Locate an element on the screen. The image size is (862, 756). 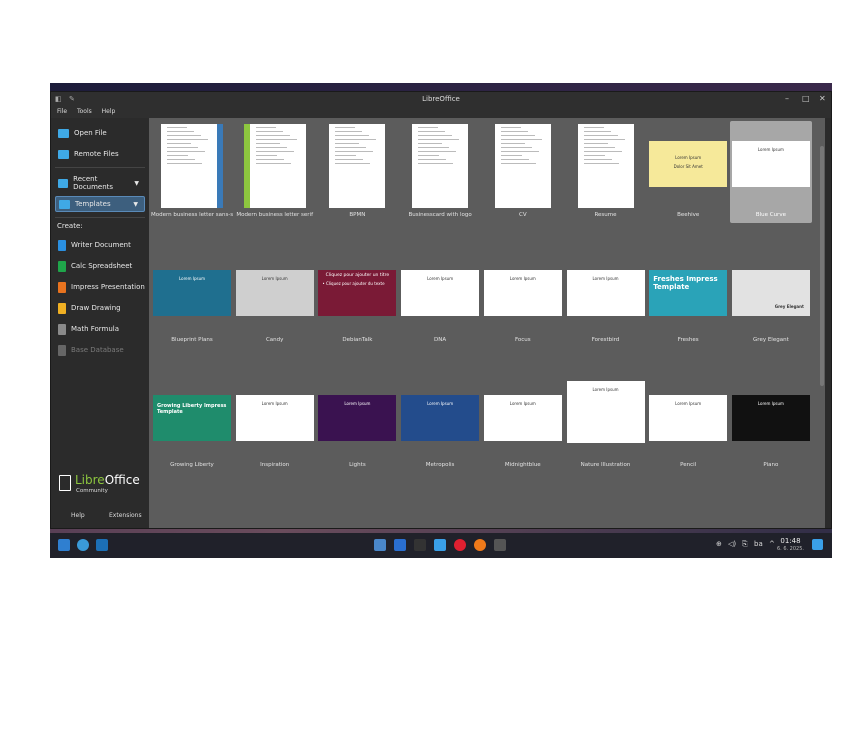
create-item-label: Base Database is located at coordinates (97, 350).